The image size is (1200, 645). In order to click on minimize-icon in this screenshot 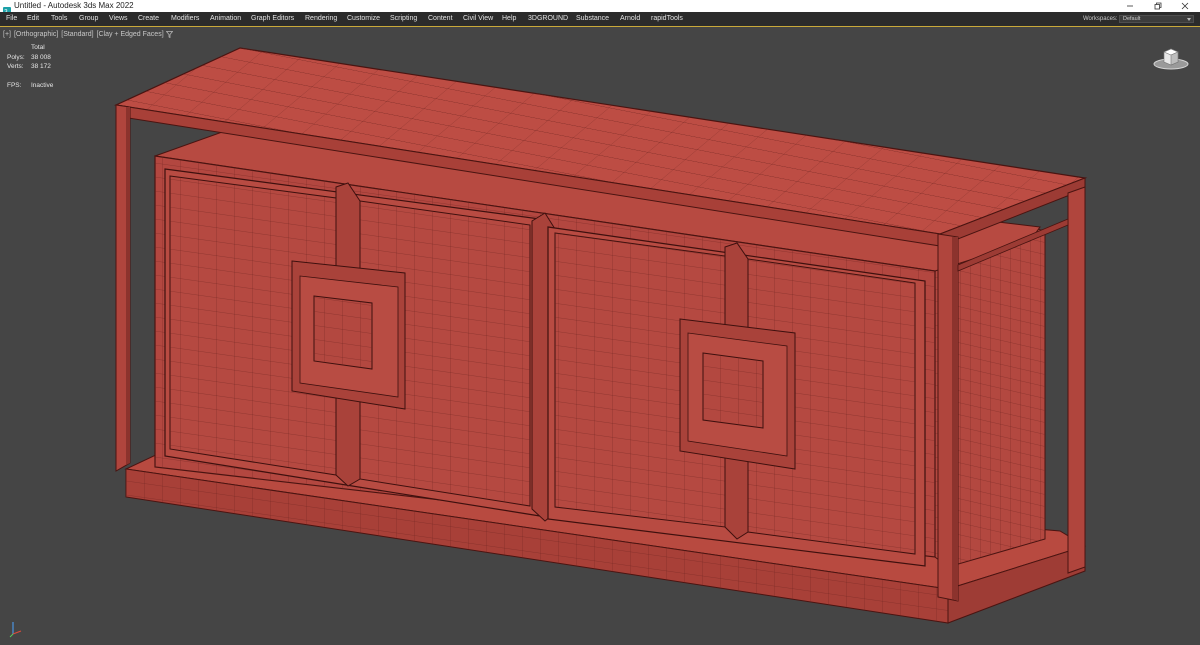, I will do `click(1130, 6)`.